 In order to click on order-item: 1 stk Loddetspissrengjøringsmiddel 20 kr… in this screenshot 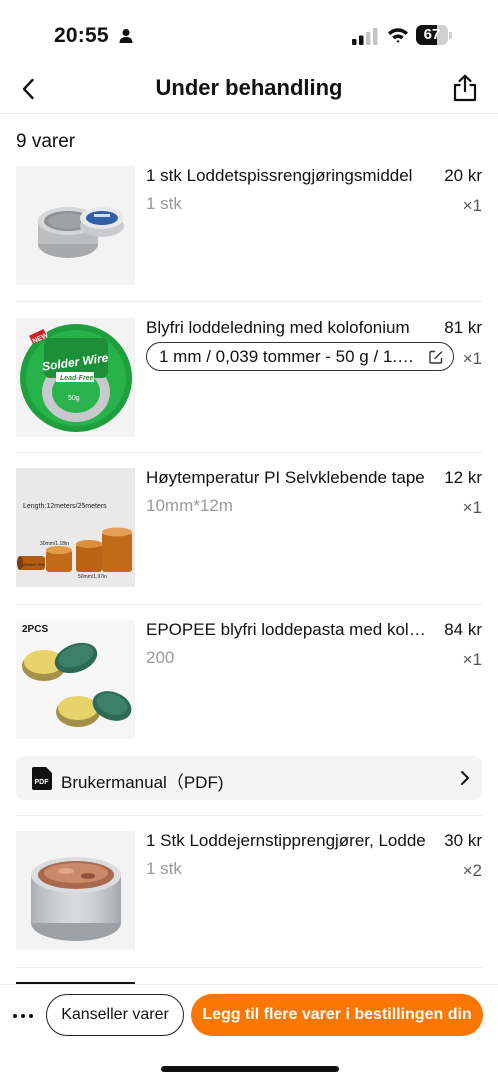, I will do `click(249, 226)`.